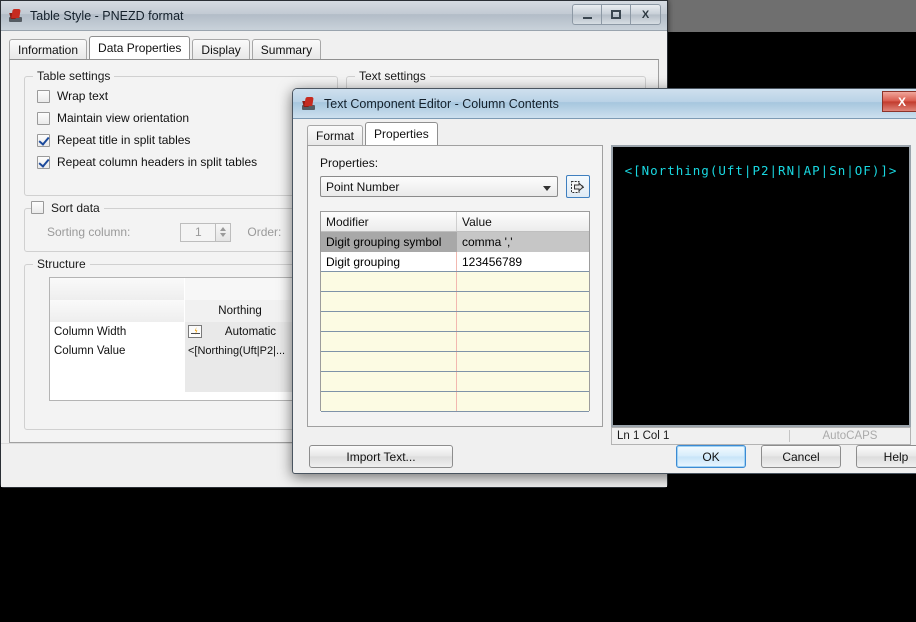 The width and height of the screenshot is (916, 622). Describe the element at coordinates (439, 186) in the screenshot. I see `properties-select: Point Number` at that location.